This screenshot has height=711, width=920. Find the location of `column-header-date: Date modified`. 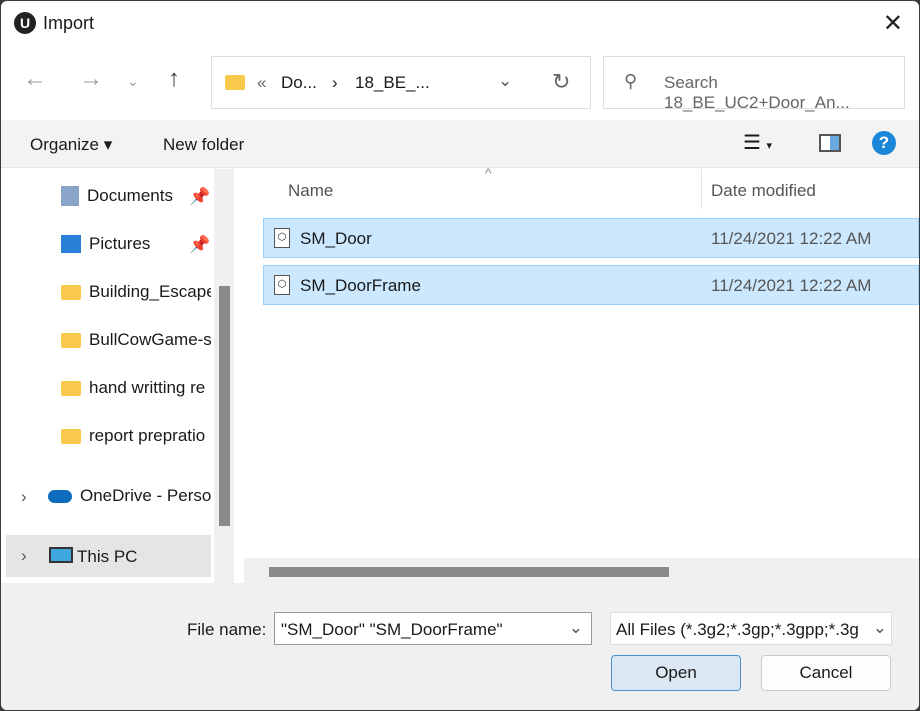

column-header-date: Date modified is located at coordinates (763, 191).